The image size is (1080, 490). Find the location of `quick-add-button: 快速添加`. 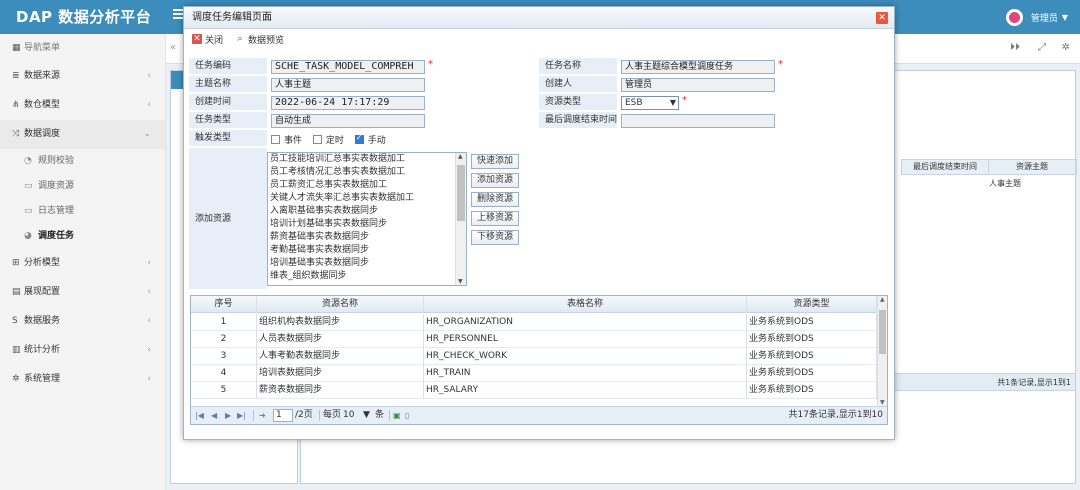

quick-add-button: 快速添加 is located at coordinates (495, 161).